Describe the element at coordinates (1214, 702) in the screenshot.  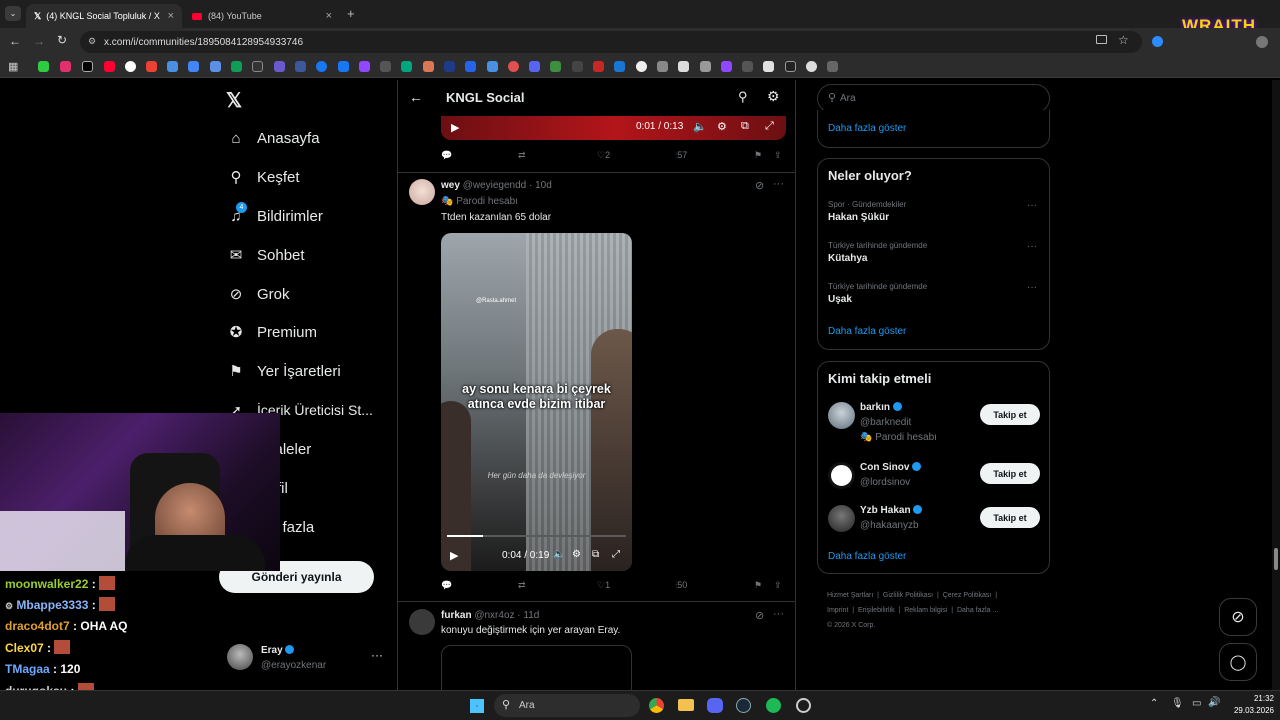
I see `volume-icon: 🔊` at that location.